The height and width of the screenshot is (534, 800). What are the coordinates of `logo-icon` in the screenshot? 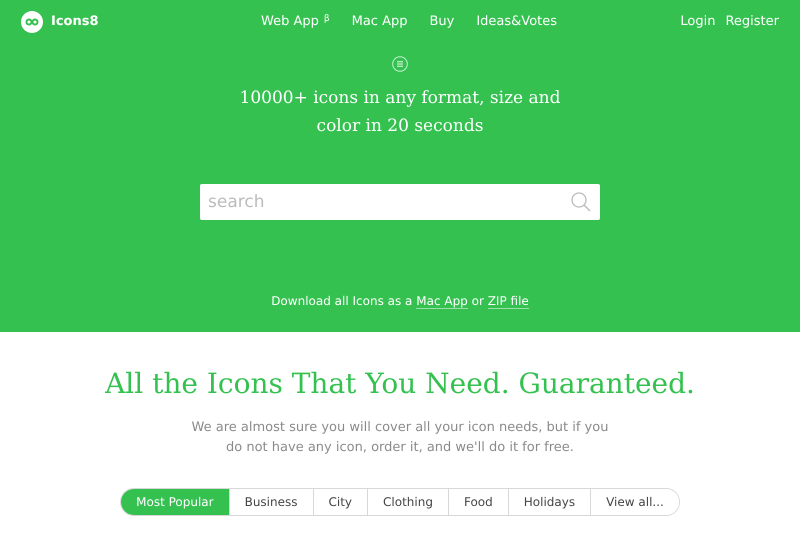 It's located at (32, 22).